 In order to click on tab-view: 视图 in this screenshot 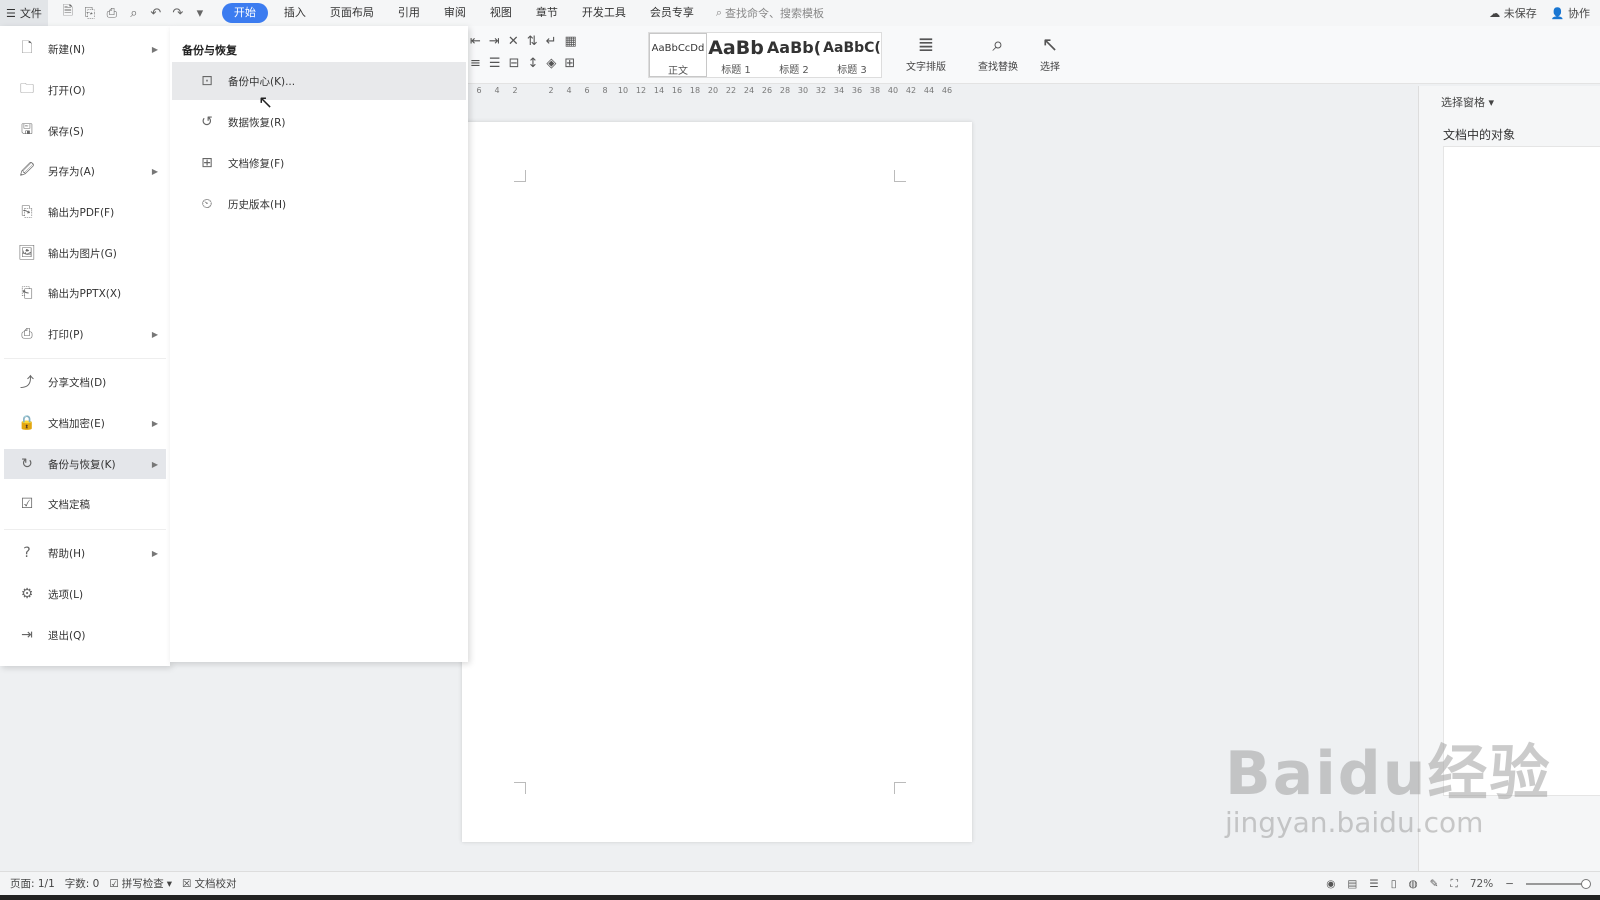, I will do `click(501, 13)`.